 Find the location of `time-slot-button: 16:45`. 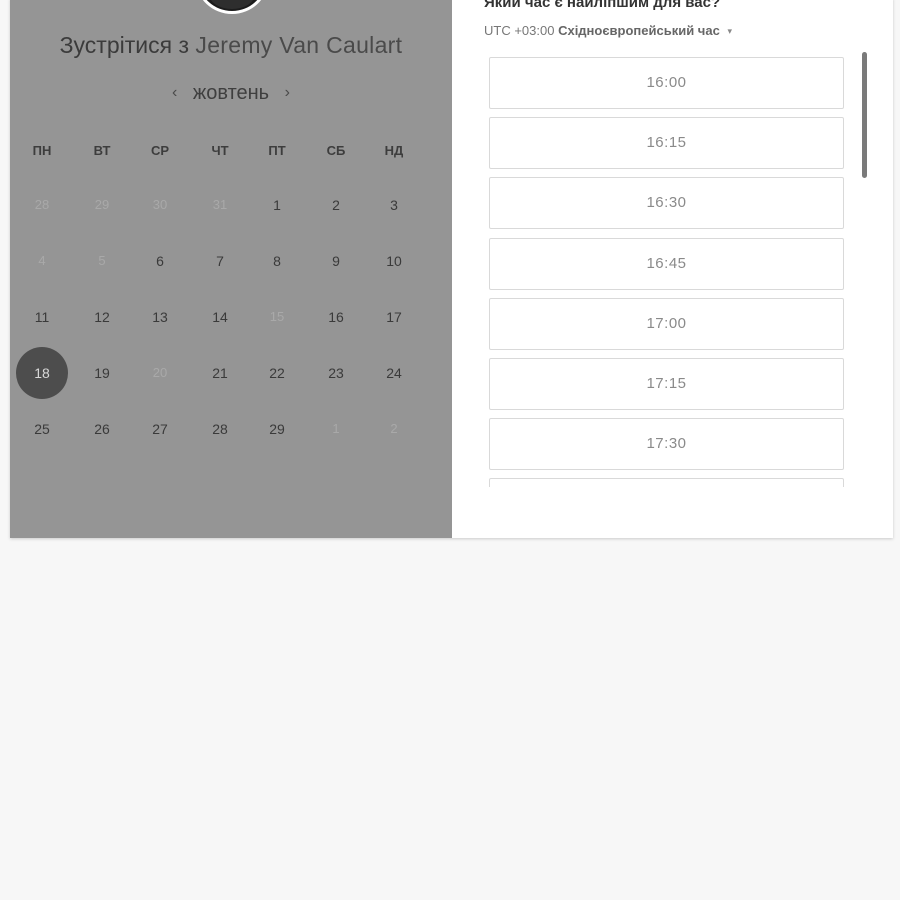

time-slot-button: 16:45 is located at coordinates (666, 263).